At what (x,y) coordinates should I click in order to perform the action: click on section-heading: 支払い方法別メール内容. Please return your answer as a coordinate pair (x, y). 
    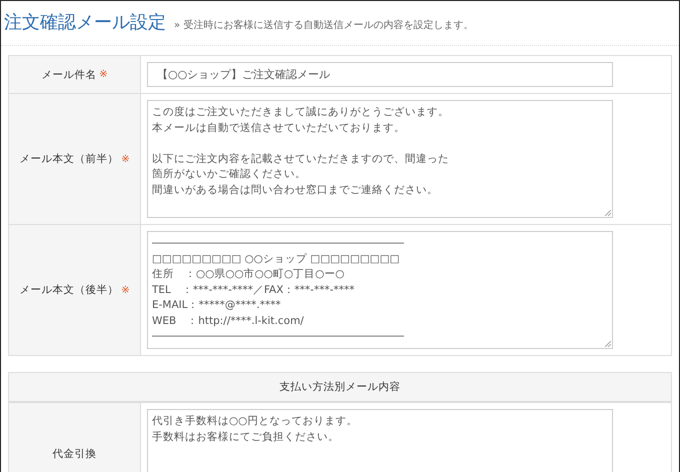
    Looking at the image, I should click on (340, 387).